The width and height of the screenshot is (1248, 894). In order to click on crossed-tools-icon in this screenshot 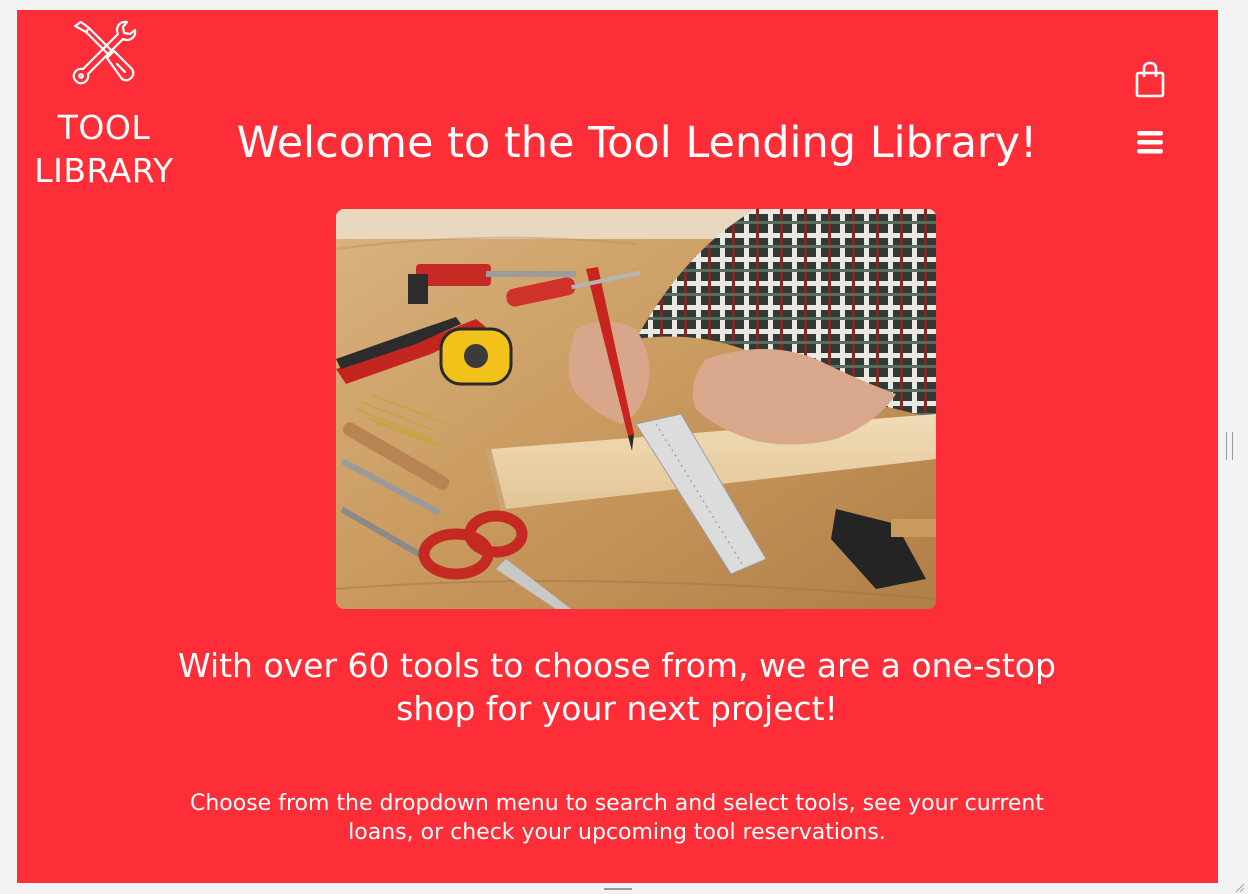, I will do `click(104, 52)`.